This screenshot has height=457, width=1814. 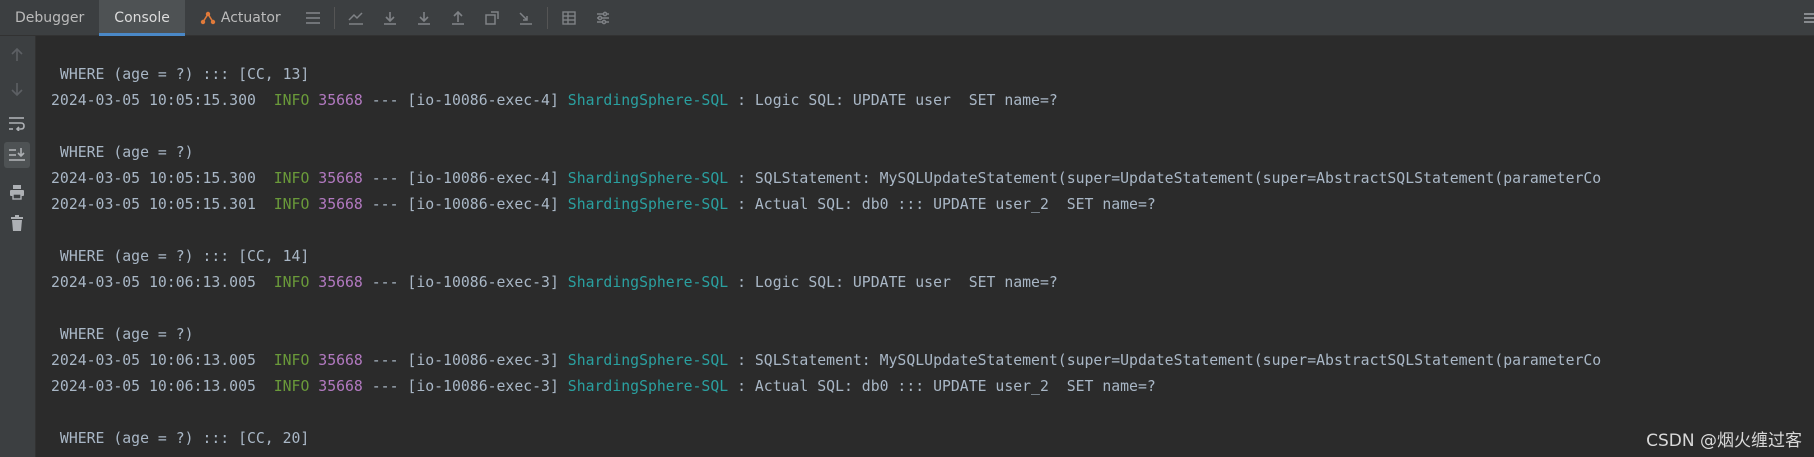 I want to click on console-gutter, so click(x=18, y=246).